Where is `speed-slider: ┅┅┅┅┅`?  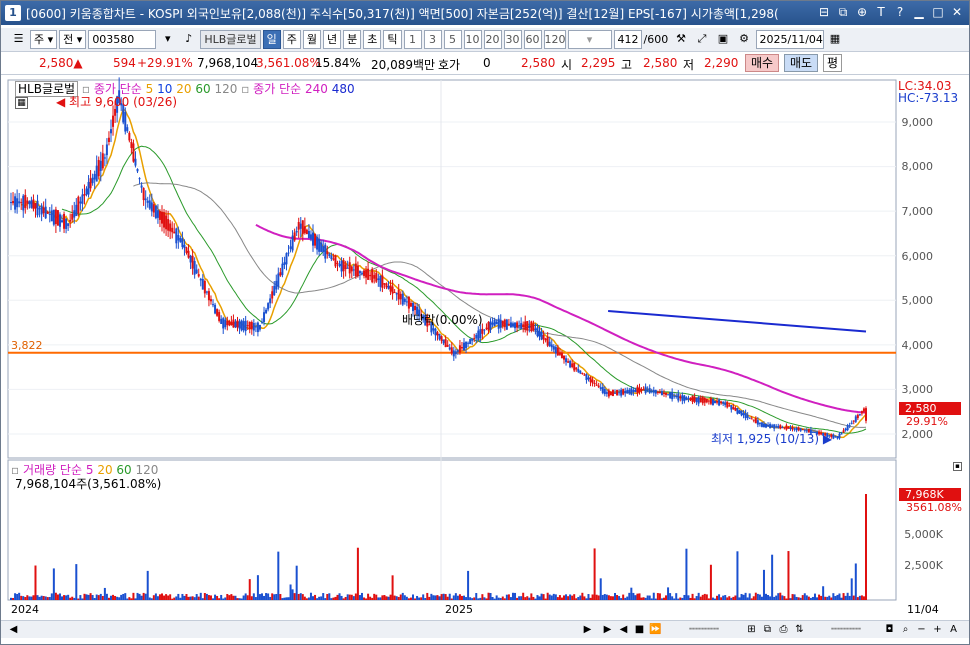 speed-slider: ┅┅┅┅┅ is located at coordinates (704, 629).